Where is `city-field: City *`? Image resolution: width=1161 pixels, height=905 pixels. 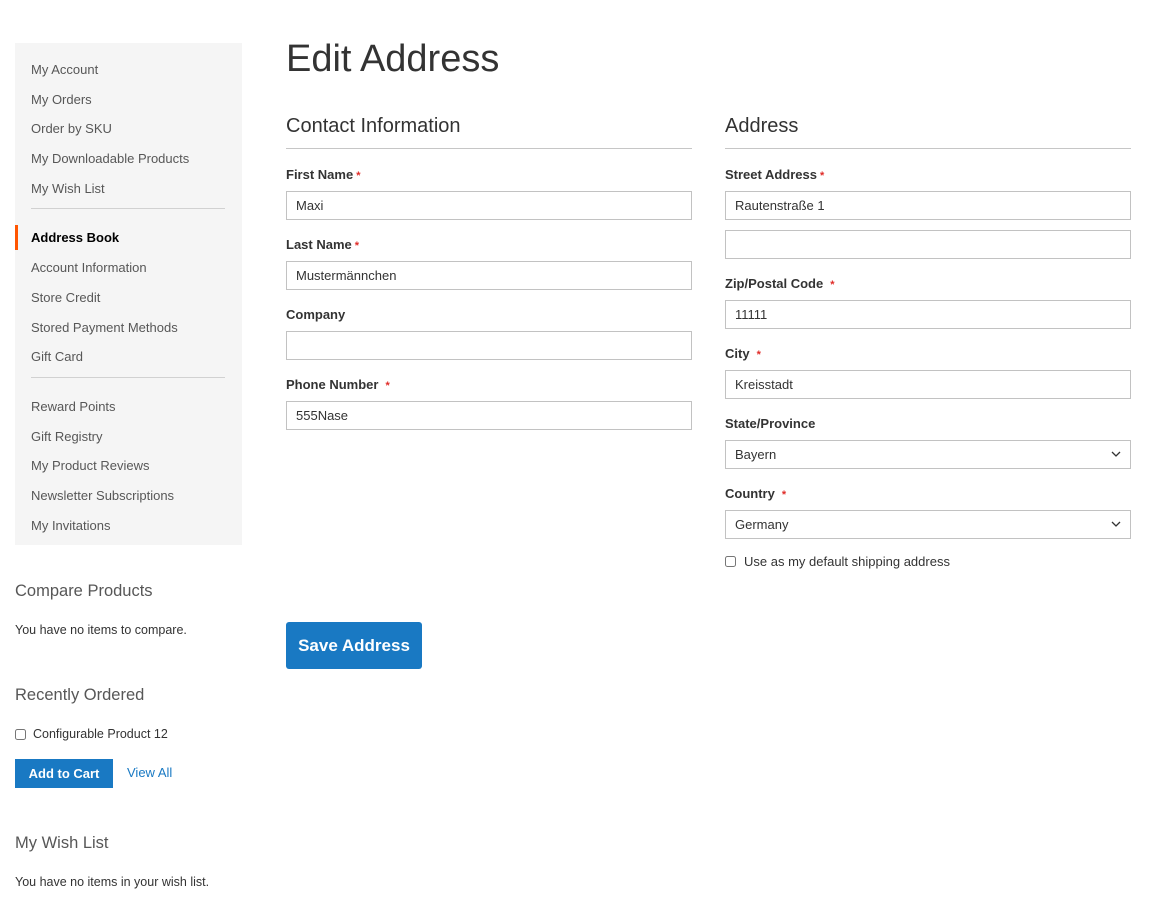
city-field: City * is located at coordinates (928, 372).